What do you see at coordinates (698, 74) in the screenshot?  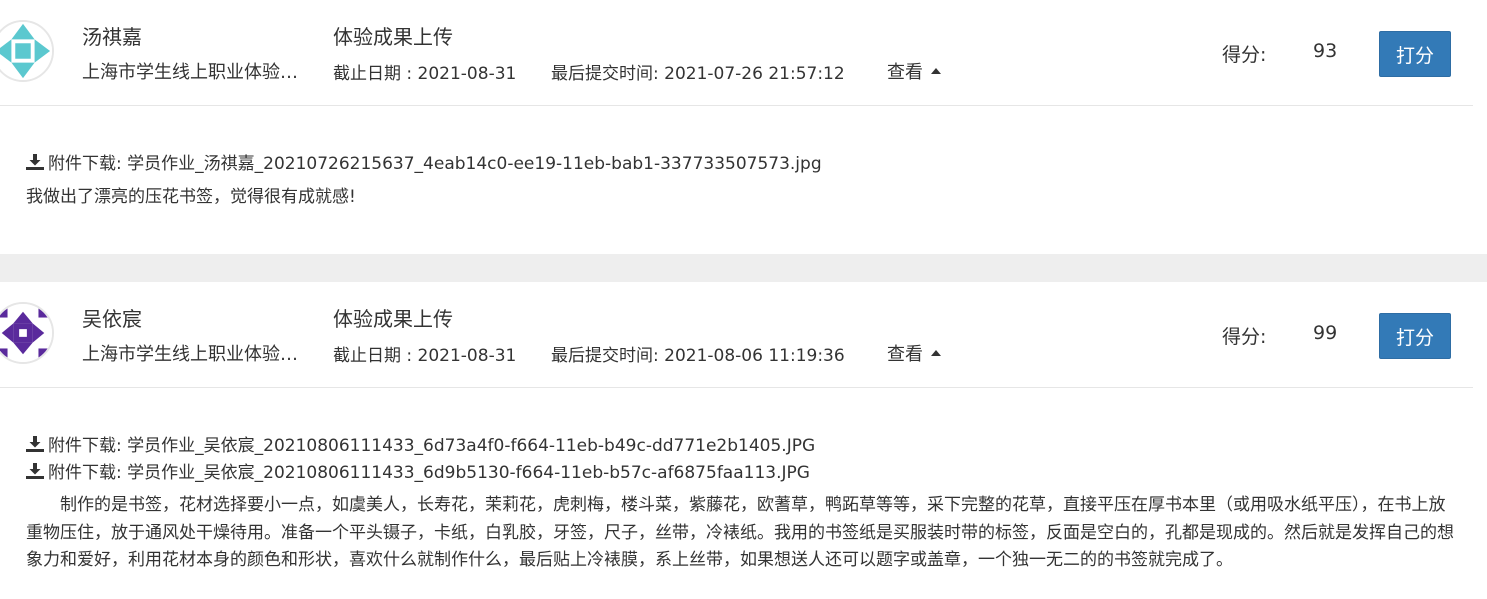 I see `last-submitted-time: 最后提交时间: 2021-07-26 21:57:12` at bounding box center [698, 74].